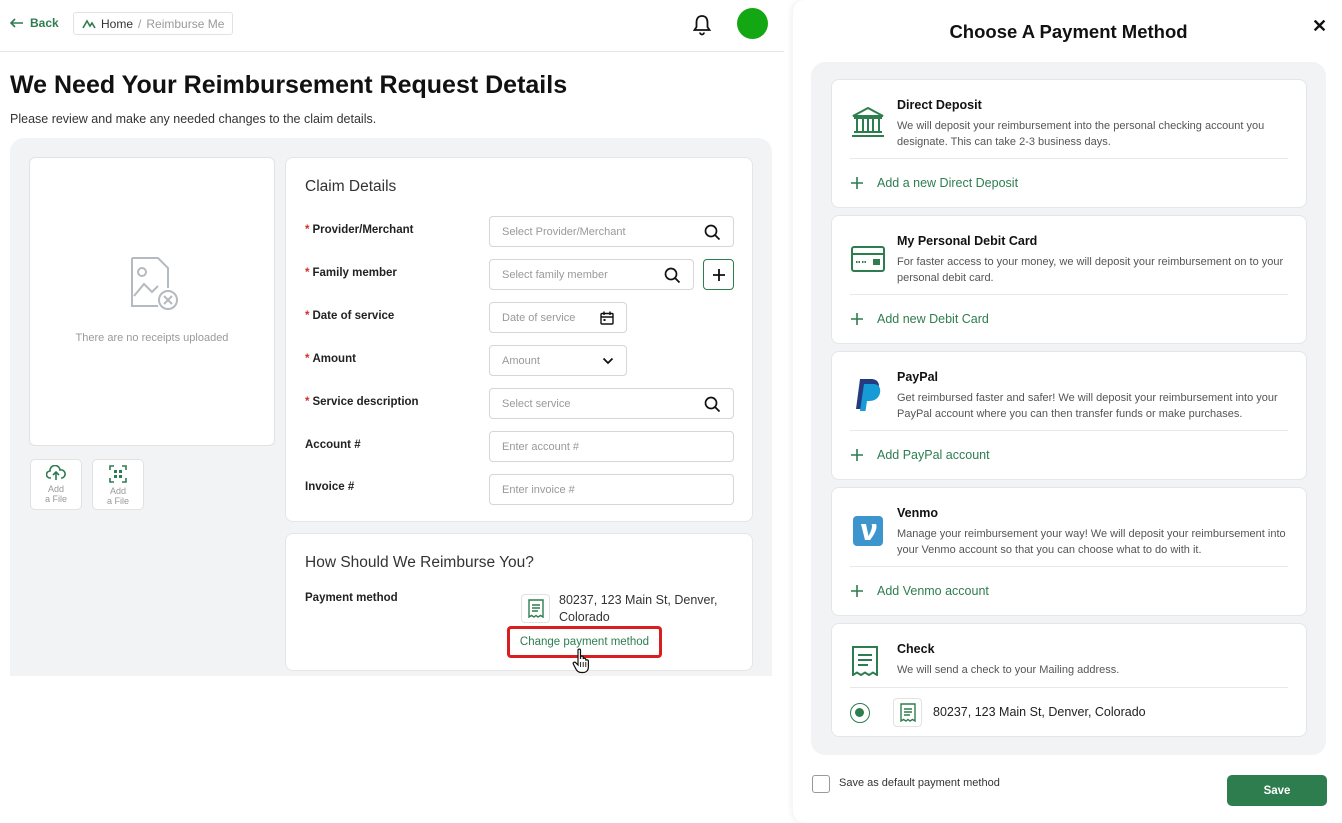 This screenshot has height=823, width=1342. I want to click on date-label: * Date of service, so click(349, 316).